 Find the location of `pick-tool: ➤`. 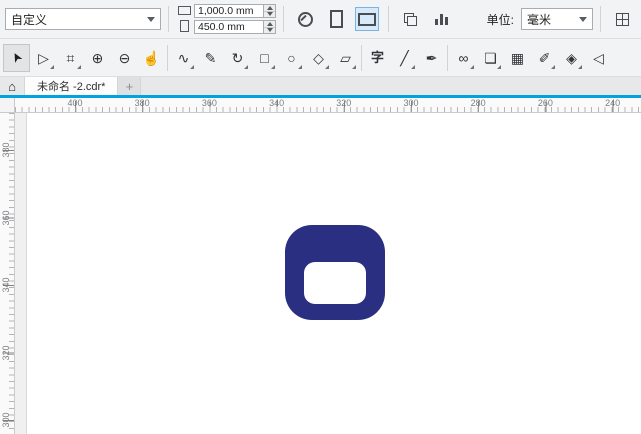

pick-tool: ➤ is located at coordinates (16, 57).